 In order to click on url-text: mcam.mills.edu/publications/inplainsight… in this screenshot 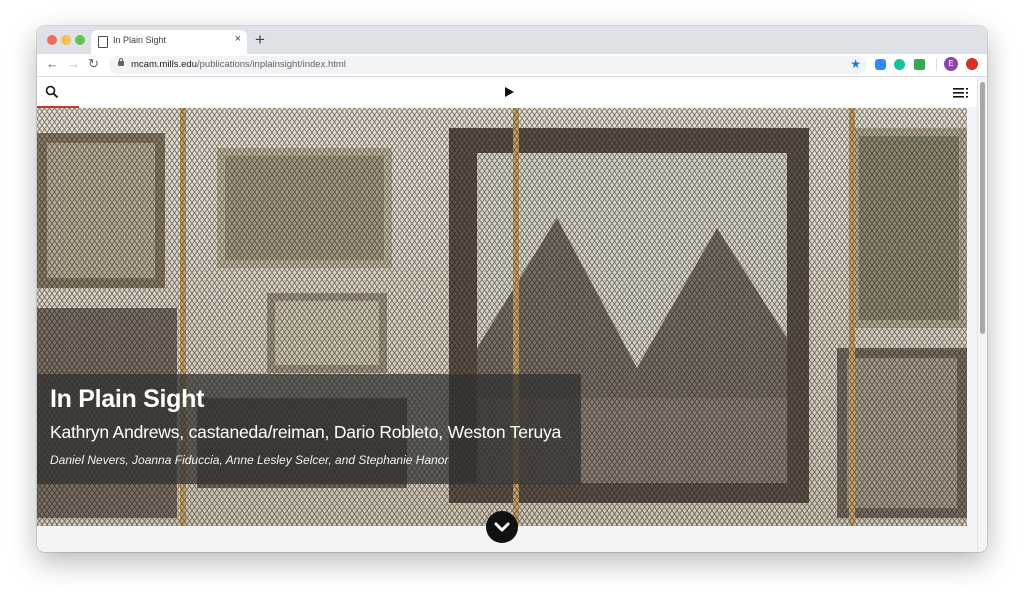, I will do `click(238, 64)`.